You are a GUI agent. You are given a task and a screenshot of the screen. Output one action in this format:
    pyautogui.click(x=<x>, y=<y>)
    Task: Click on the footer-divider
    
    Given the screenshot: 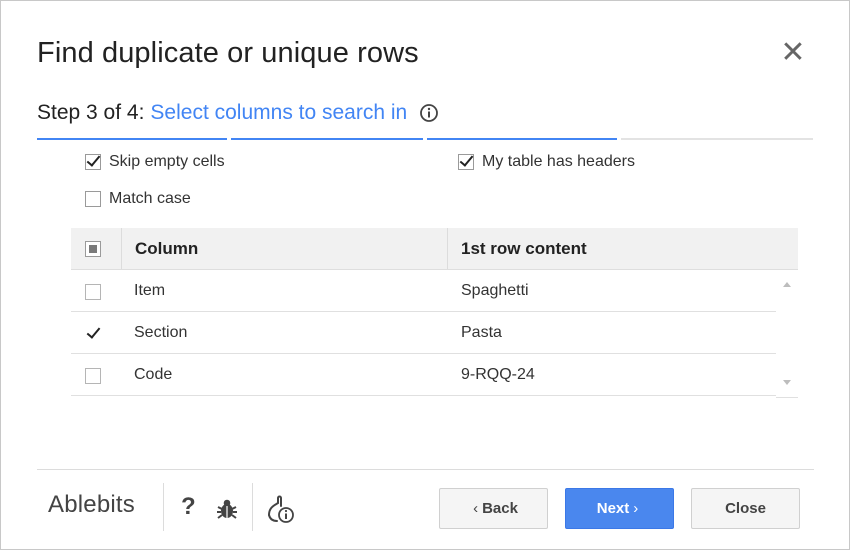 What is the action you would take?
    pyautogui.click(x=425, y=469)
    